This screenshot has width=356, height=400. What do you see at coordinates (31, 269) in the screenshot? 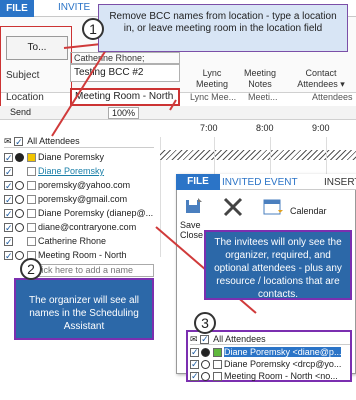
I see `callout-2-number: 2` at bounding box center [31, 269].